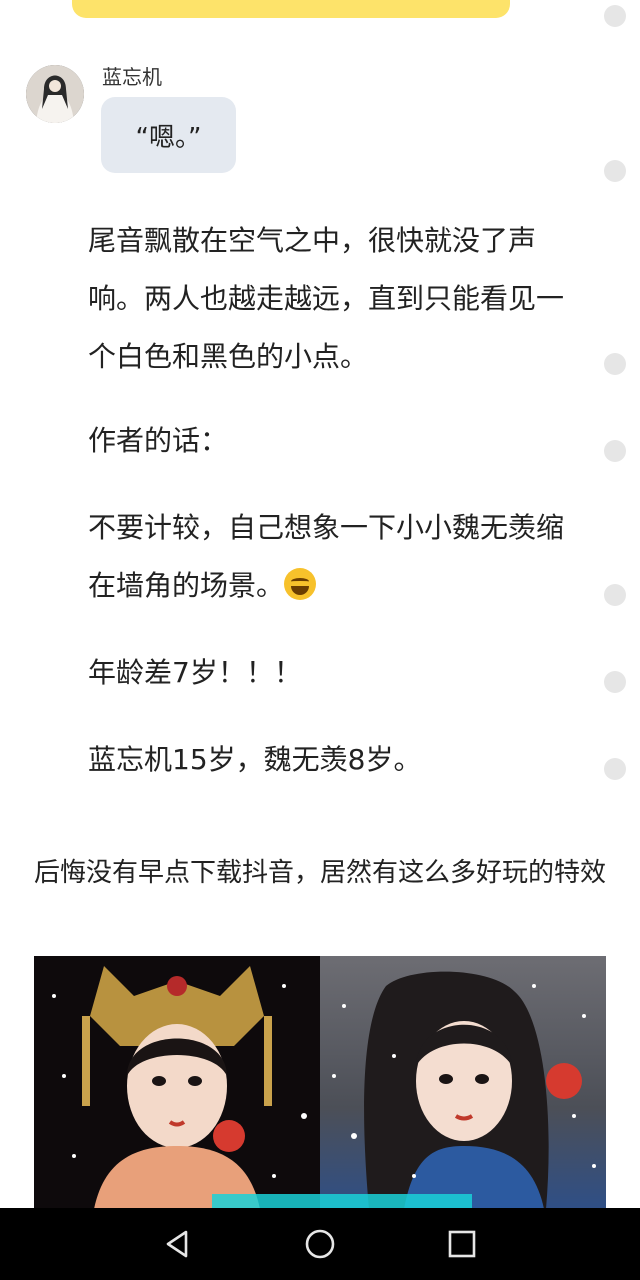 This screenshot has width=640, height=1280. I want to click on top-banner-bar, so click(291, 9).